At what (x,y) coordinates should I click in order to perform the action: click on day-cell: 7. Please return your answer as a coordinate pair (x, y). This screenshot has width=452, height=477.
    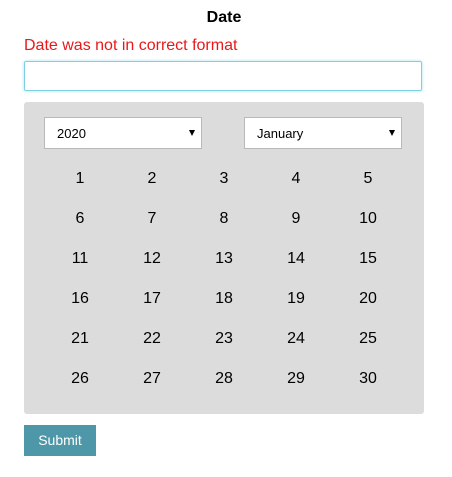
    Looking at the image, I should click on (152, 219).